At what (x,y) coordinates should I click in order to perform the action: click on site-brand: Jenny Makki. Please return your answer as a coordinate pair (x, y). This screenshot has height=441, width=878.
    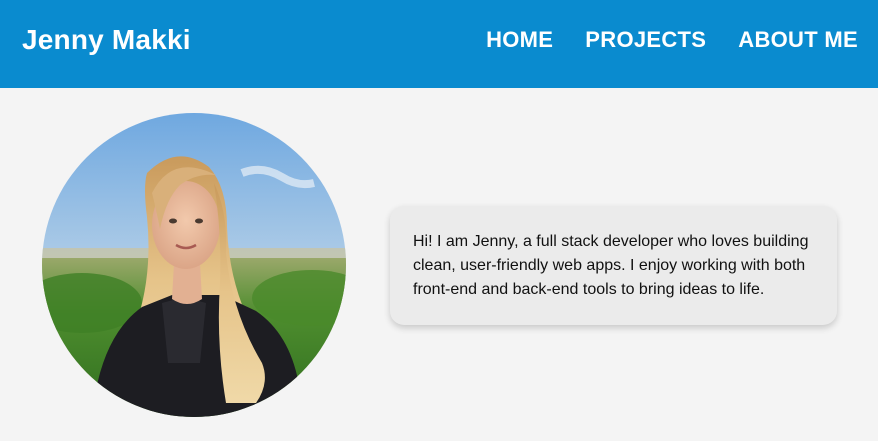
    Looking at the image, I should click on (106, 40).